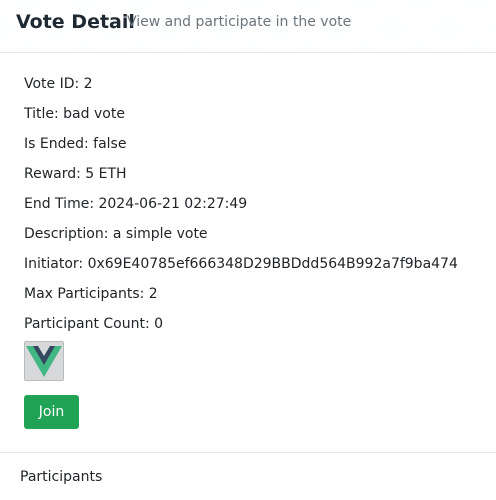 This screenshot has height=500, width=496. Describe the element at coordinates (75, 174) in the screenshot. I see `vote-reward: Reward: 5 ETH` at that location.